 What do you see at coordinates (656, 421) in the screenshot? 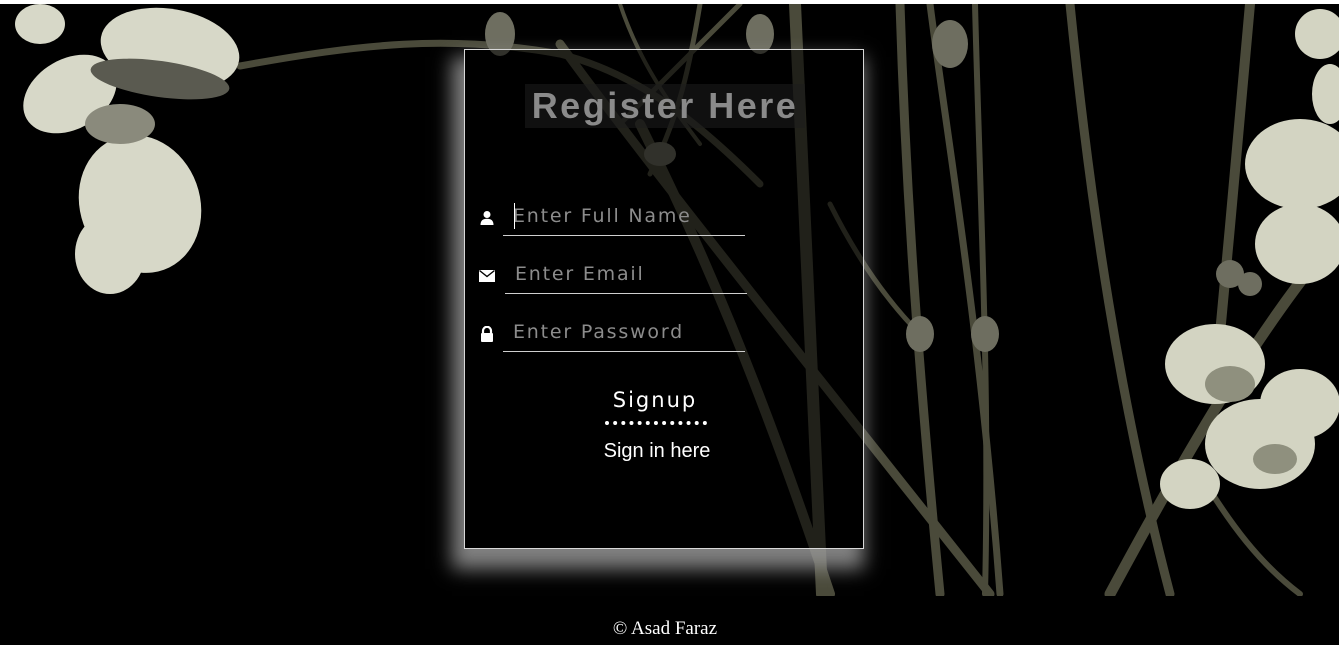
I see `signup-underline` at bounding box center [656, 421].